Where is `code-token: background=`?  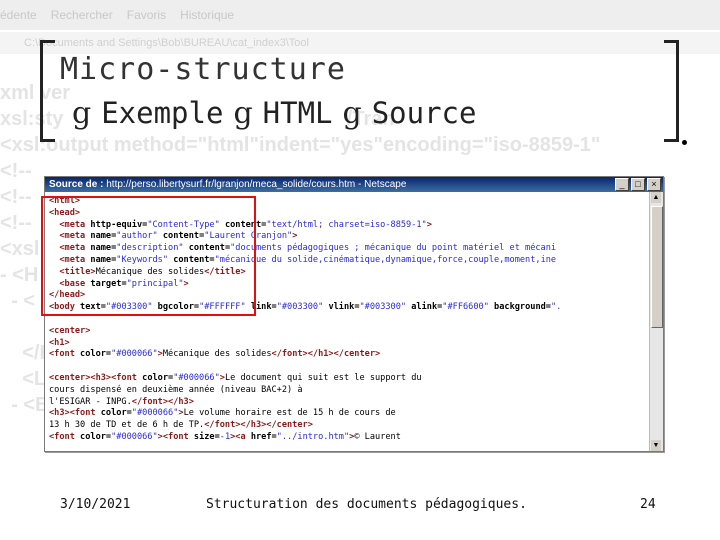
code-token: background= is located at coordinates (519, 307).